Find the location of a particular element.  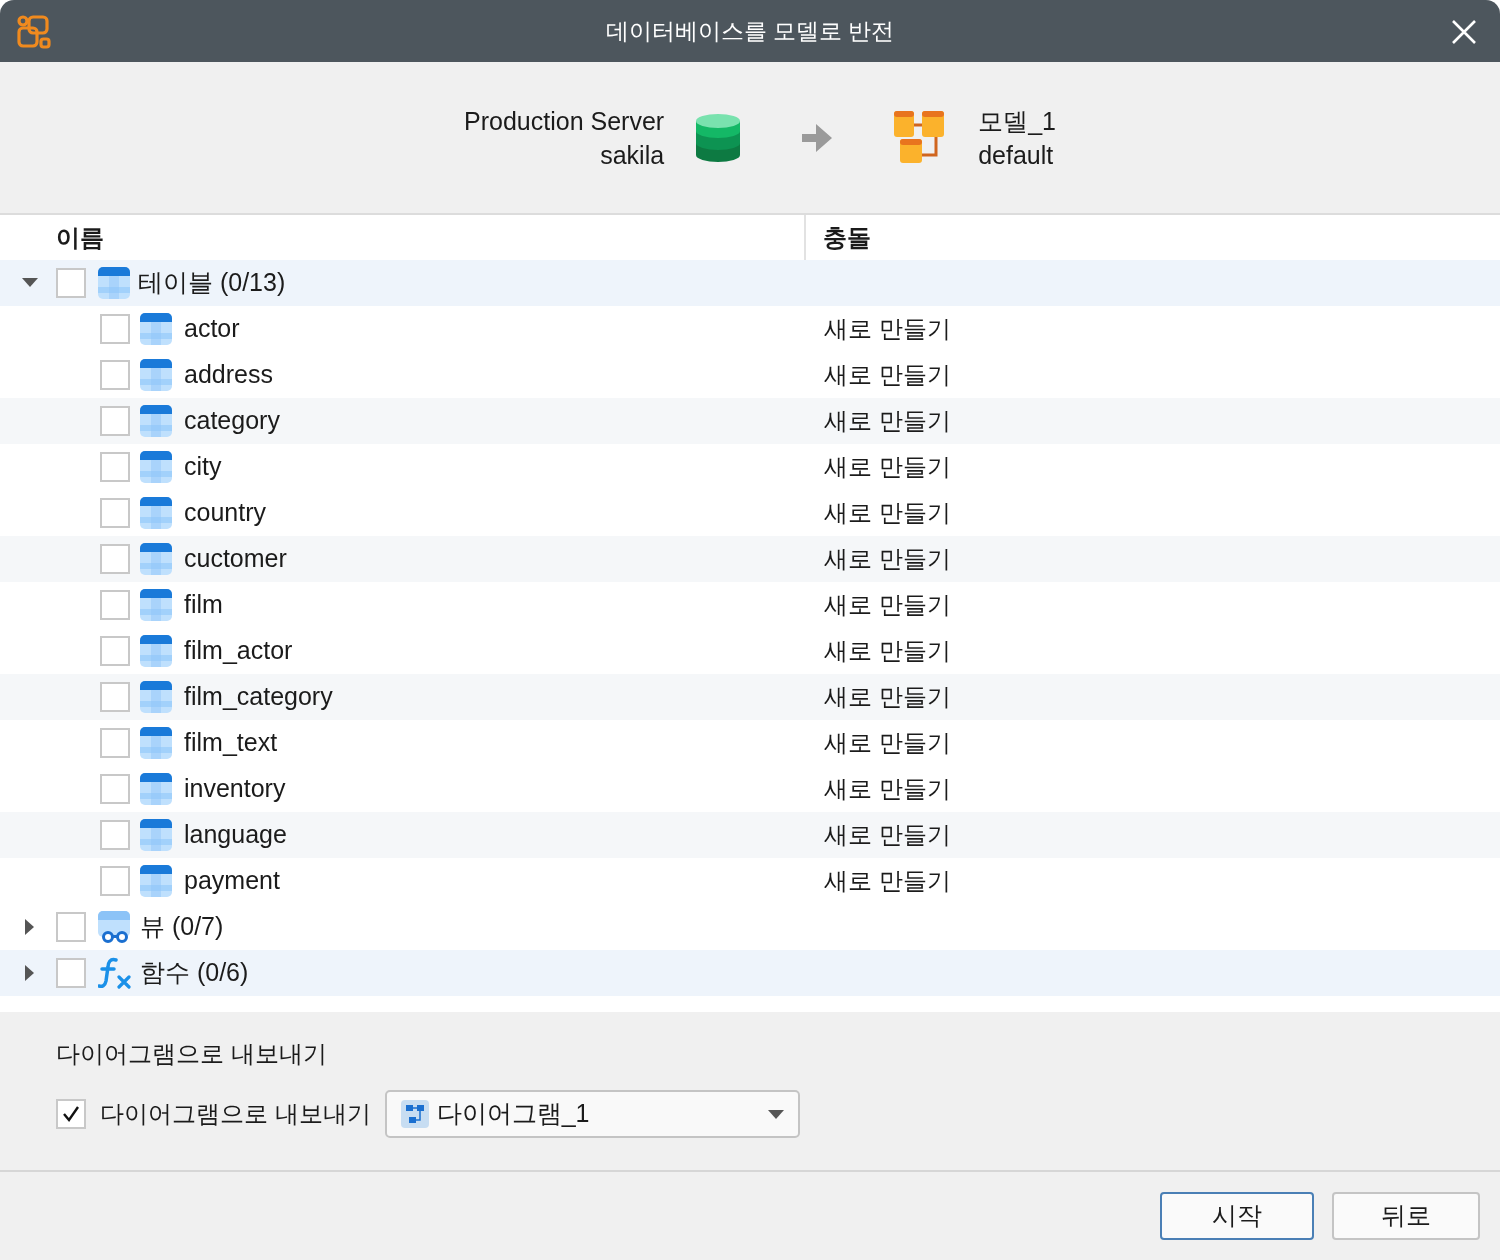

window-title: 데이터베이스를 모델로 반전 is located at coordinates (750, 31).